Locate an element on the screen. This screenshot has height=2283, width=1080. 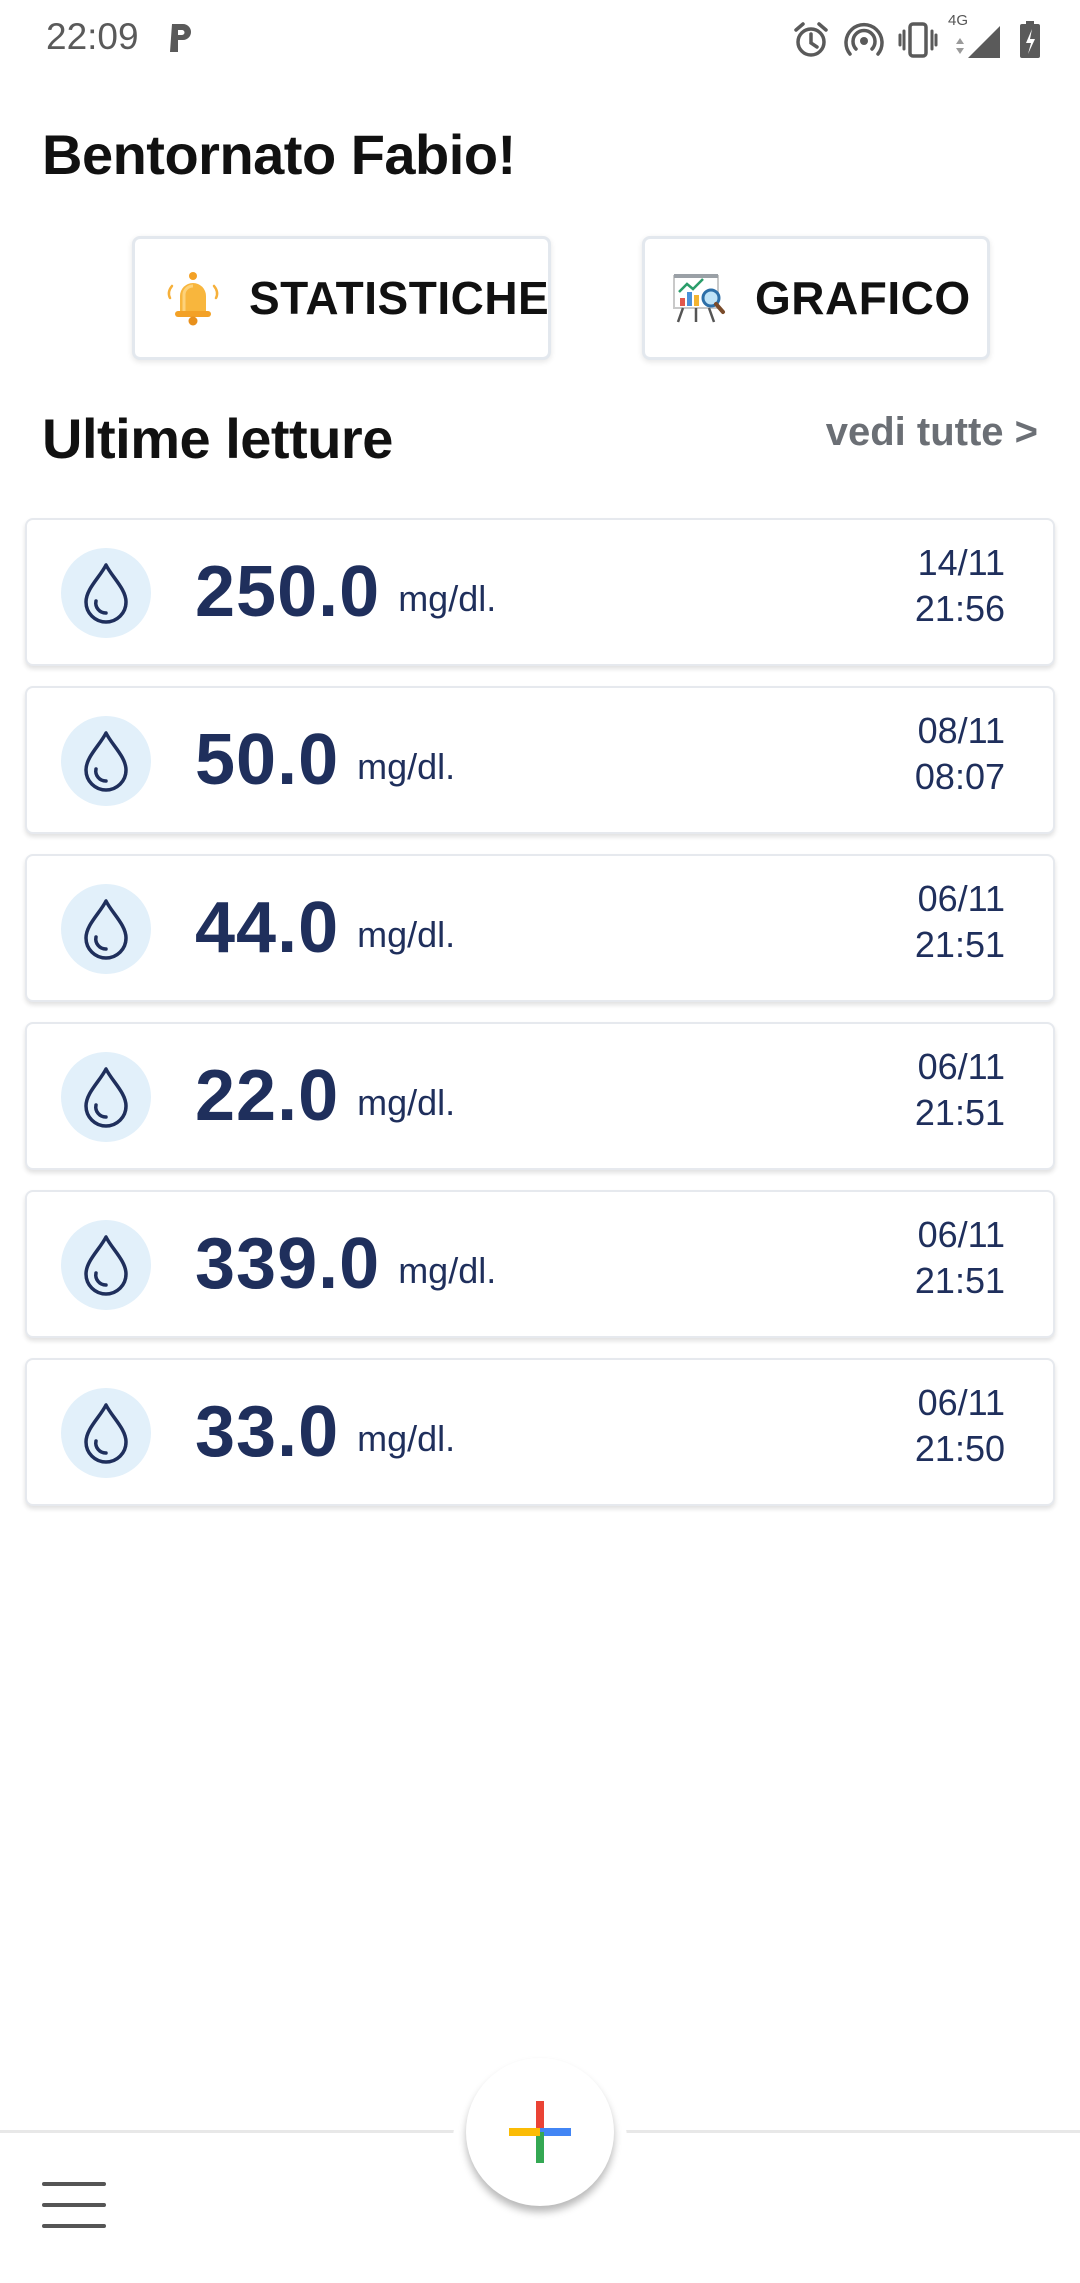
bell-icon is located at coordinates (193, 299).